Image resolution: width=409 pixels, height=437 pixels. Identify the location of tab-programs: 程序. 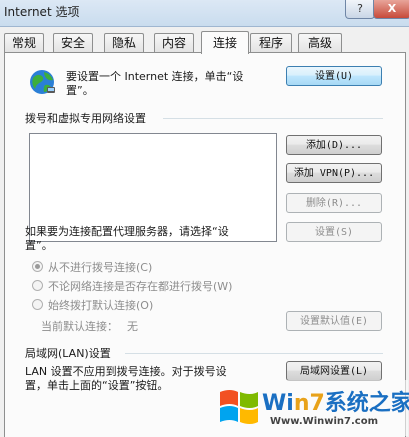
(271, 42).